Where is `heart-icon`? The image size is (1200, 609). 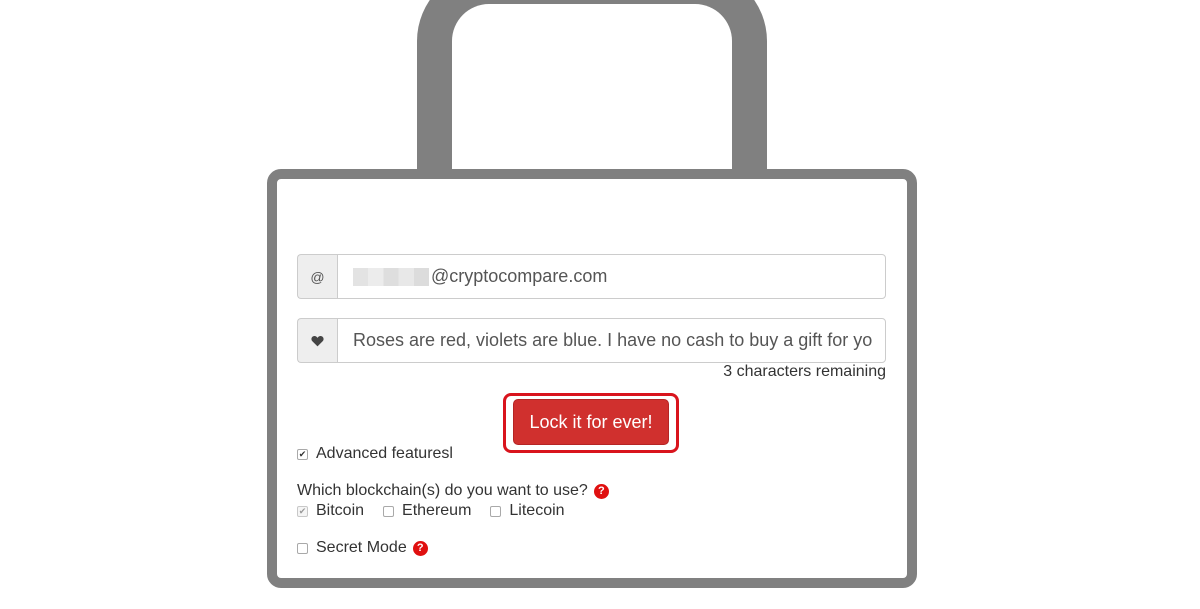 heart-icon is located at coordinates (317, 340).